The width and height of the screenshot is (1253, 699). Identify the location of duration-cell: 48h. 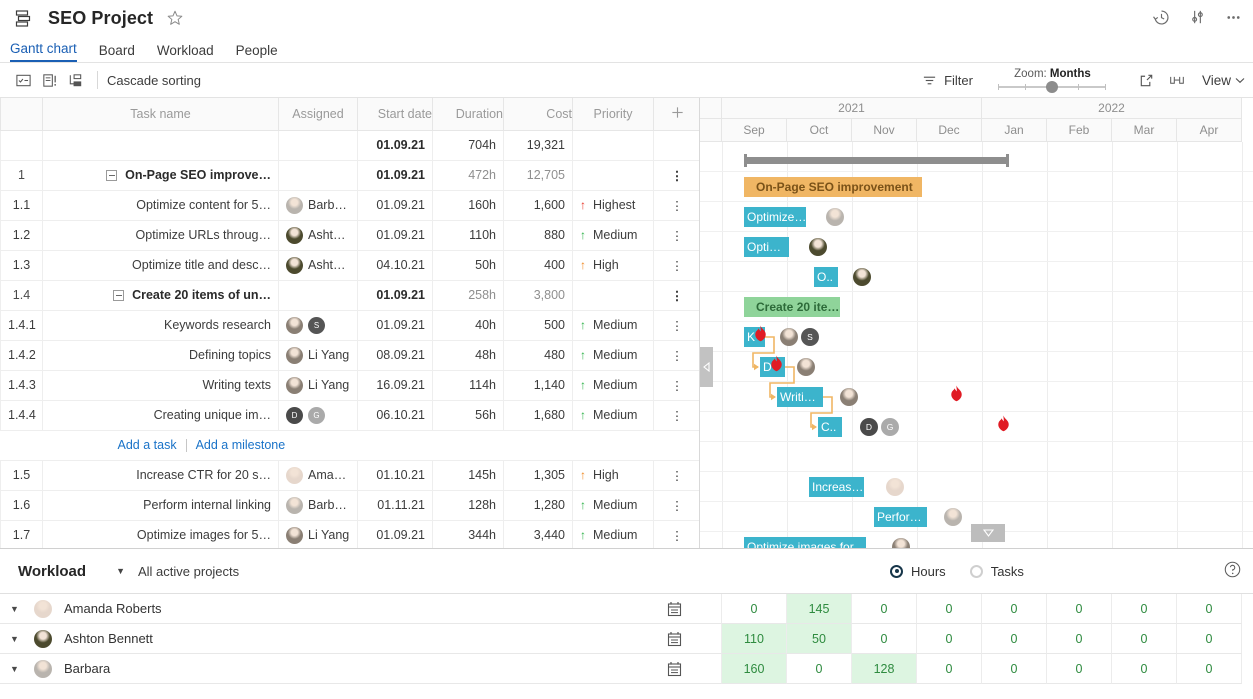
(468, 355).